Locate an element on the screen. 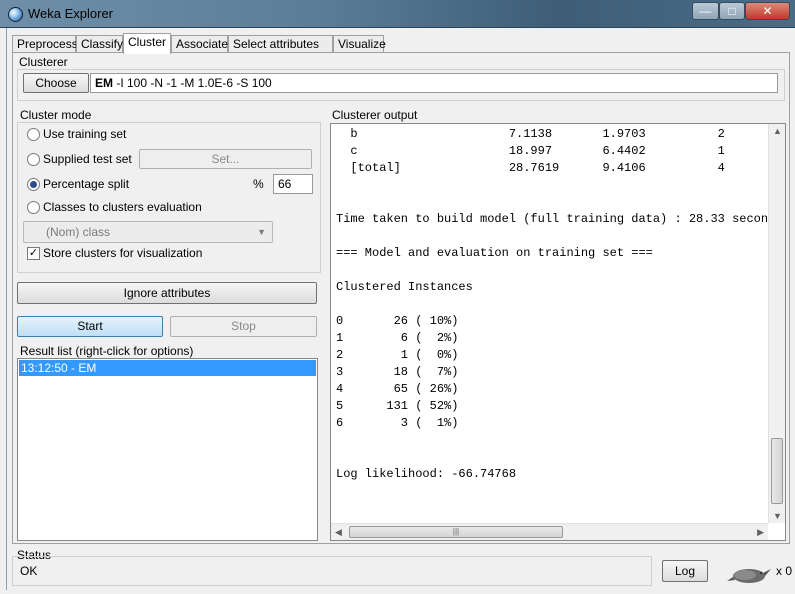 The height and width of the screenshot is (594, 795). output-line: b 7.1138 1.9703 2 is located at coordinates (530, 134).